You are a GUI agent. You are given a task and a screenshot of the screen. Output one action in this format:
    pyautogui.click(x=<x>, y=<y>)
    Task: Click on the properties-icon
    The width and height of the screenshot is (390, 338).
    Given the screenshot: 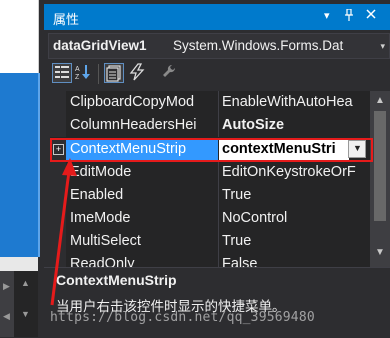 What is the action you would take?
    pyautogui.click(x=113, y=73)
    